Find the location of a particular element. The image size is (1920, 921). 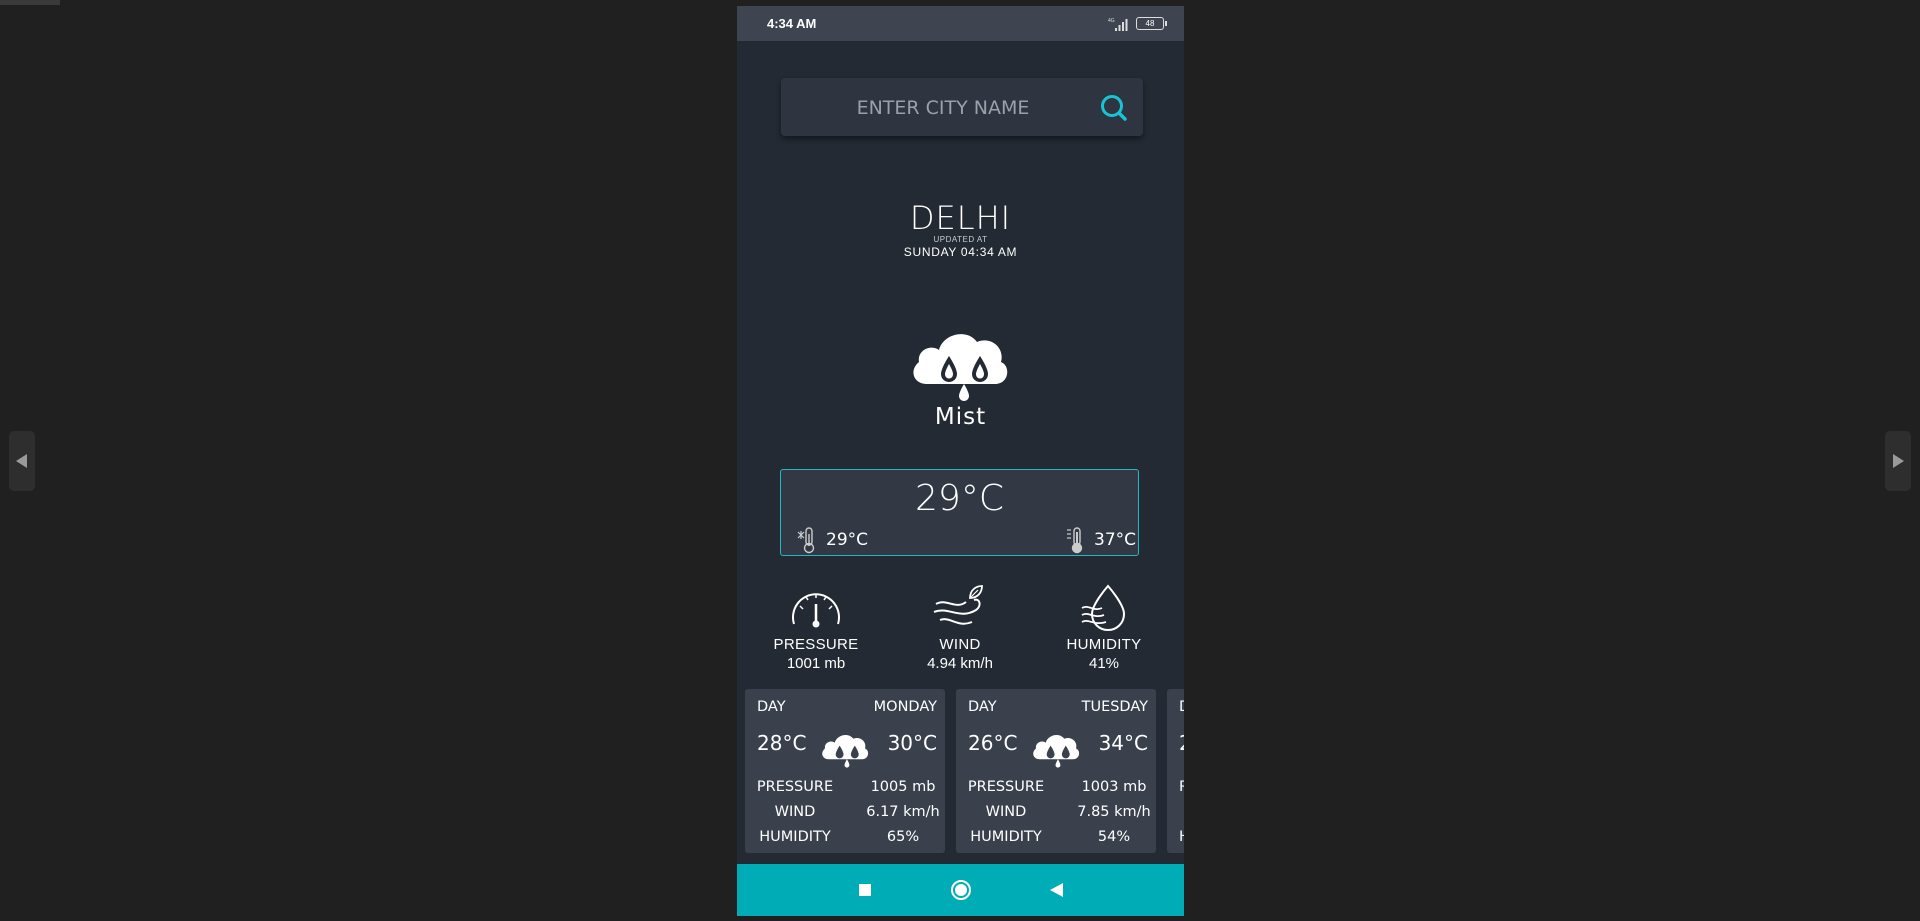

battery-icon: 48 is located at coordinates (1151, 23).